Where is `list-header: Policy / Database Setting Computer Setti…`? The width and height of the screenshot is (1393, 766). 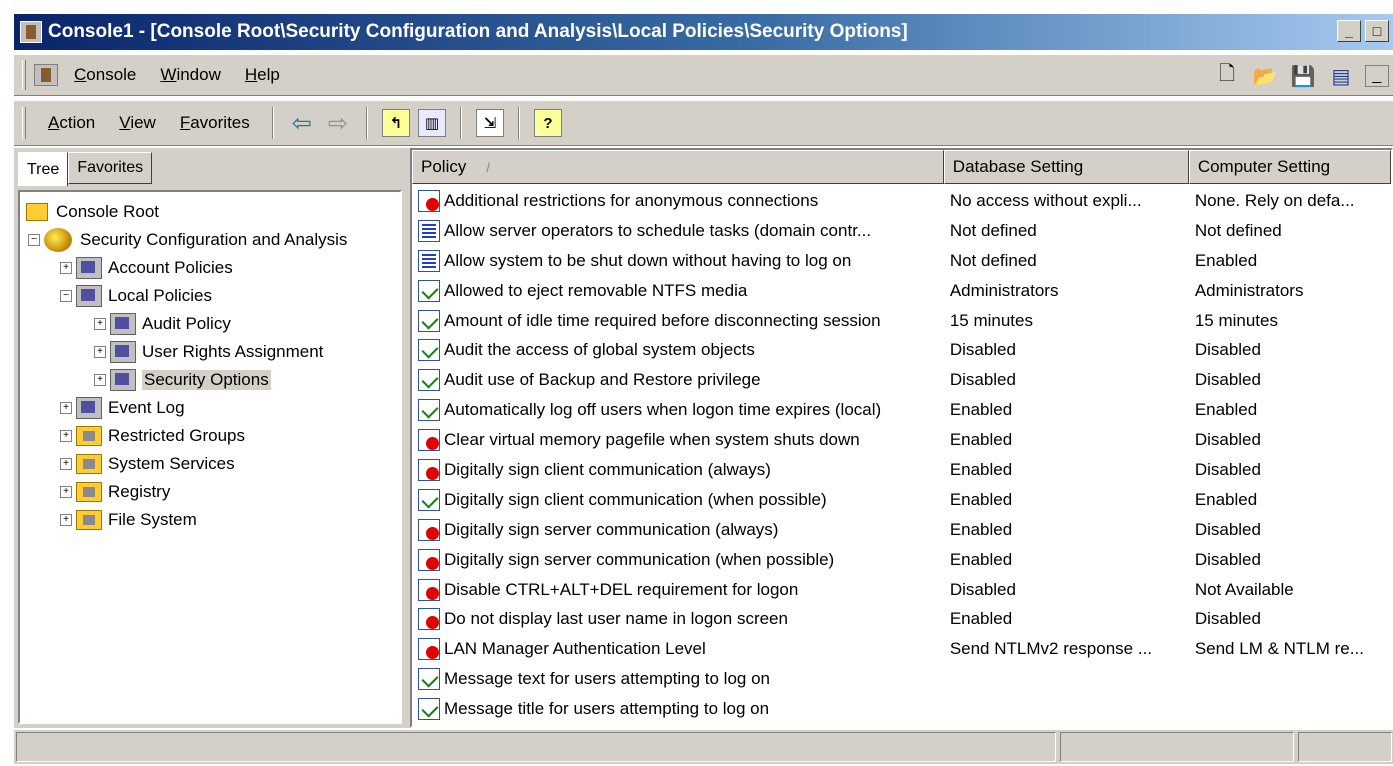 list-header: Policy / Database Setting Computer Setti… is located at coordinates (901, 167).